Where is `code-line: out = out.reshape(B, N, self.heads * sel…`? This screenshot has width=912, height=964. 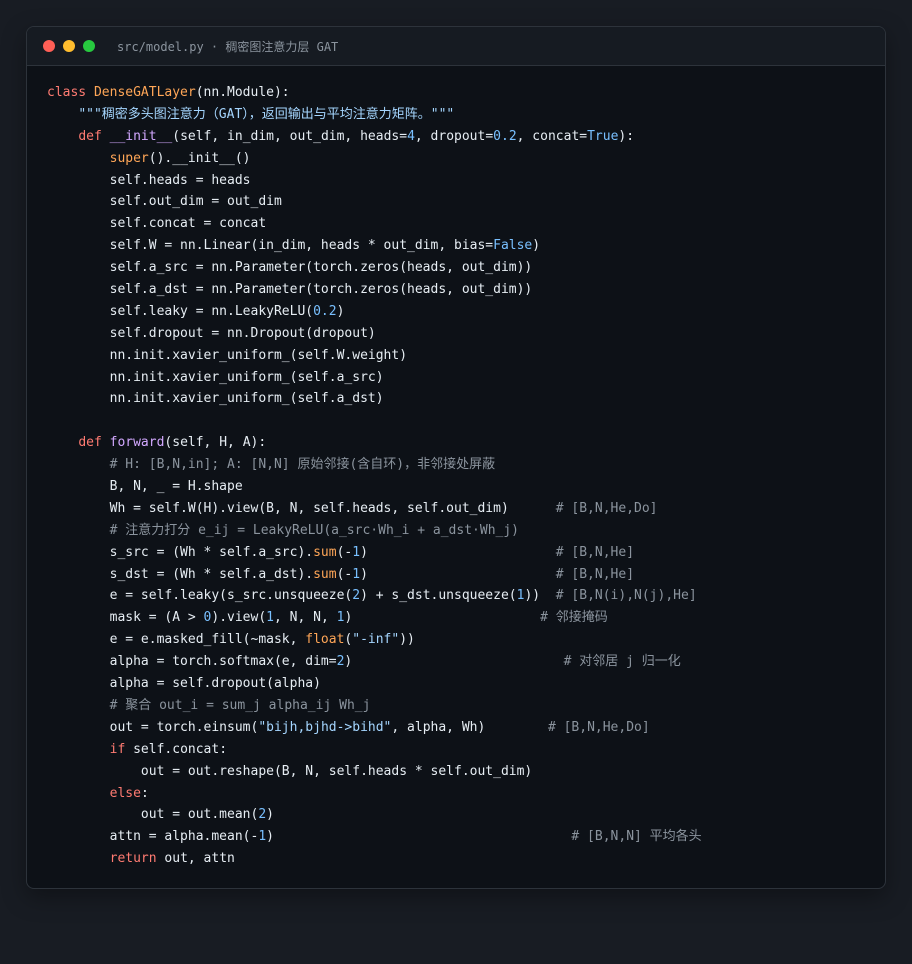 code-line: out = out.reshape(B, N, self.heads * sel… is located at coordinates (374, 772).